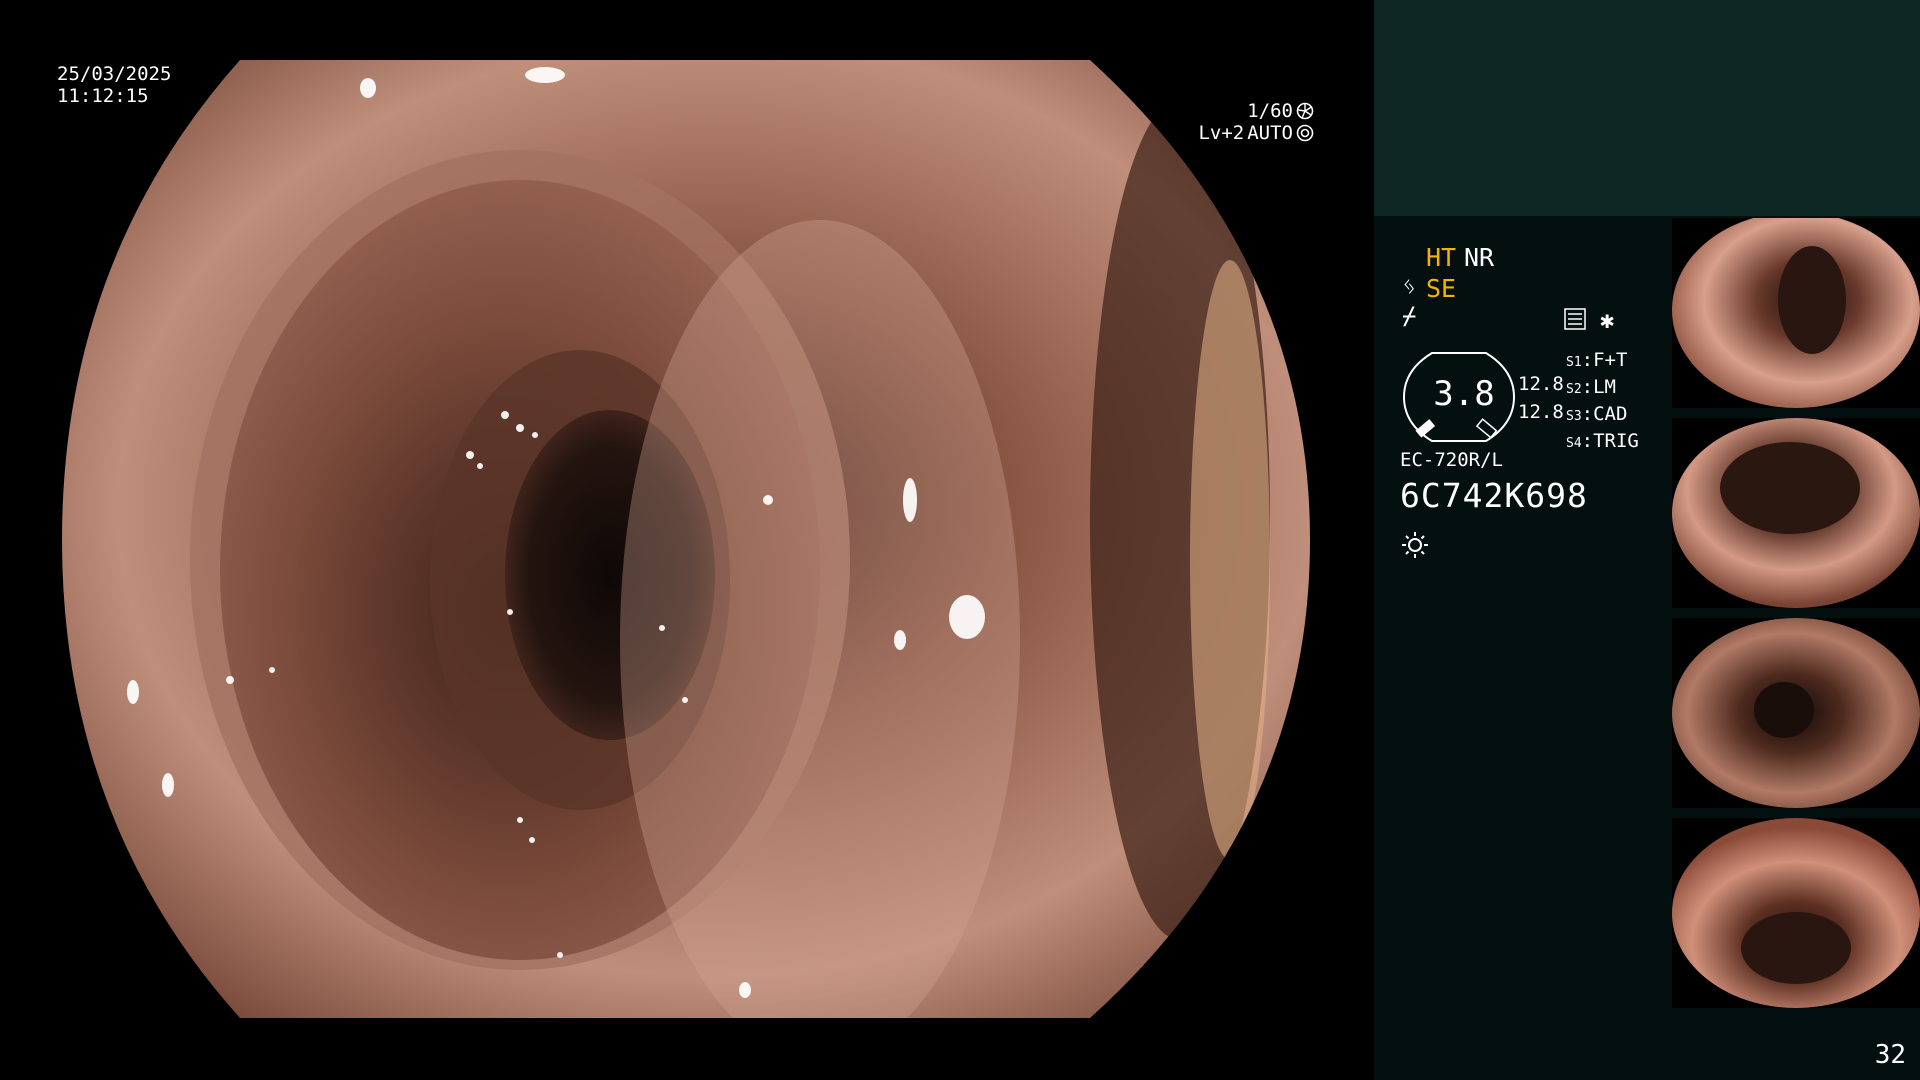 This screenshot has height=1080, width=1920. Describe the element at coordinates (1270, 111) in the screenshot. I see `shutter-text: 1/60` at that location.